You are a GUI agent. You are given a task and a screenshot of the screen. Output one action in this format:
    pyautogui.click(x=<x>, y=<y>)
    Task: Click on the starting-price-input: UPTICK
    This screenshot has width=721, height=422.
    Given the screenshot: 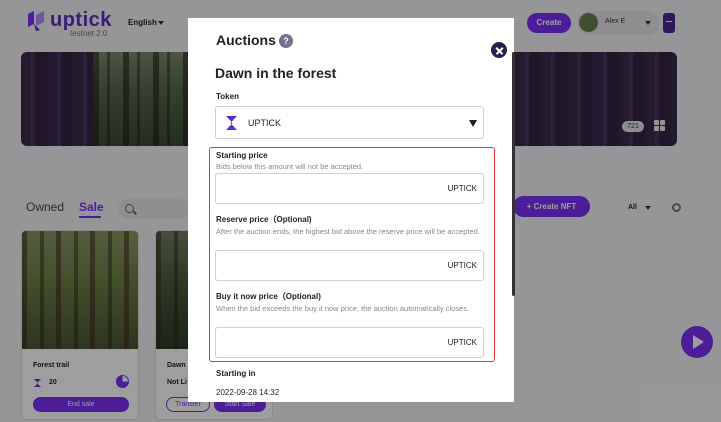 What is the action you would take?
    pyautogui.click(x=349, y=188)
    